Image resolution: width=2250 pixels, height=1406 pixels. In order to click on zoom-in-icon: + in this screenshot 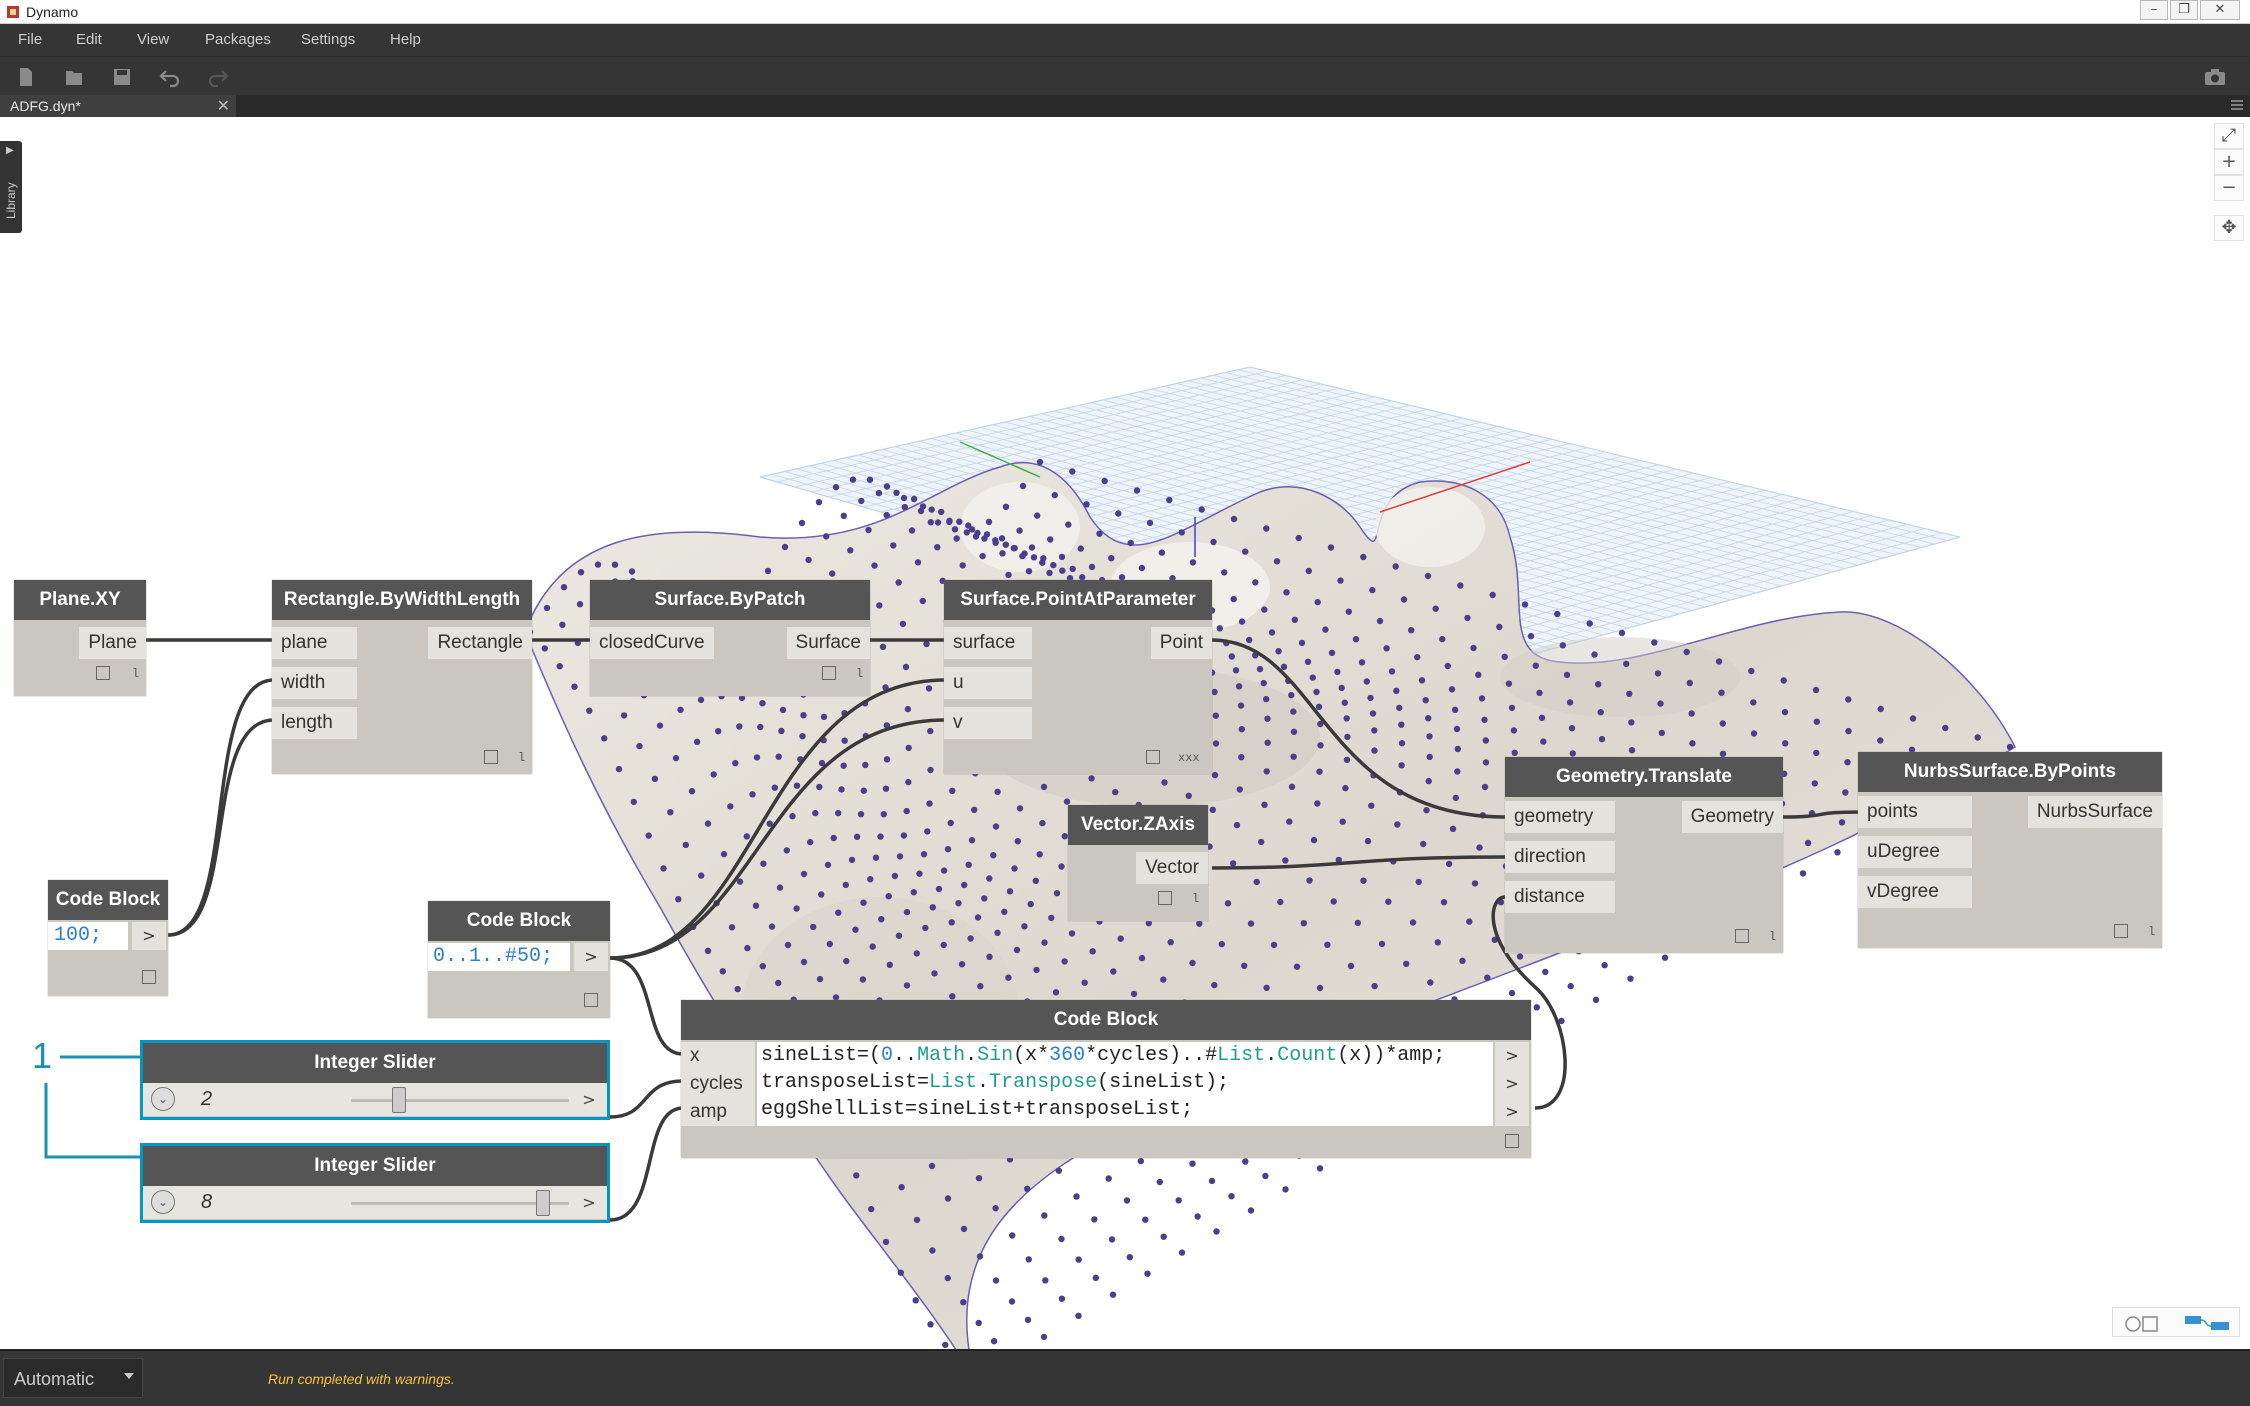, I will do `click(2229, 162)`.